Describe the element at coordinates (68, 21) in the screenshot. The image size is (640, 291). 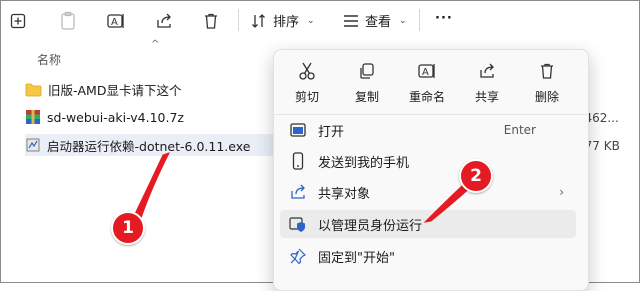
I see `paste-icon` at that location.